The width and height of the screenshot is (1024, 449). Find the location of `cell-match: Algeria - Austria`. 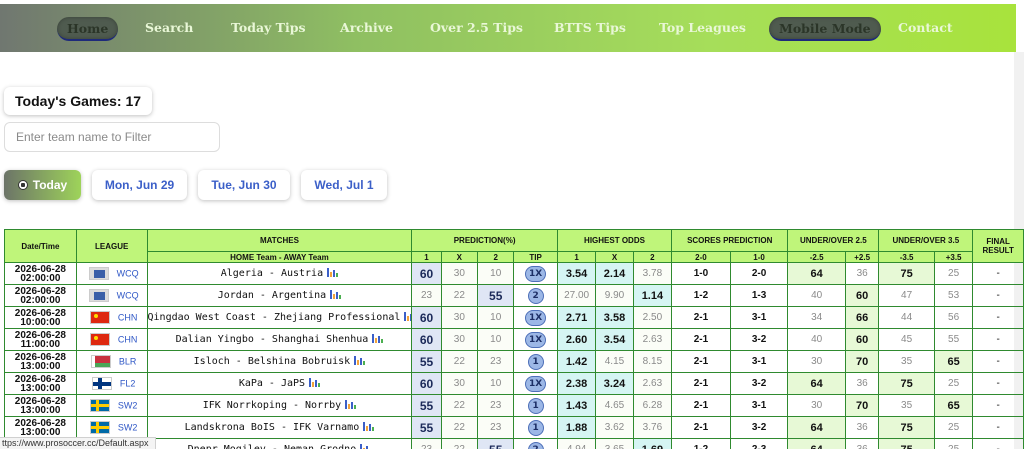

cell-match: Algeria - Austria is located at coordinates (279, 273).